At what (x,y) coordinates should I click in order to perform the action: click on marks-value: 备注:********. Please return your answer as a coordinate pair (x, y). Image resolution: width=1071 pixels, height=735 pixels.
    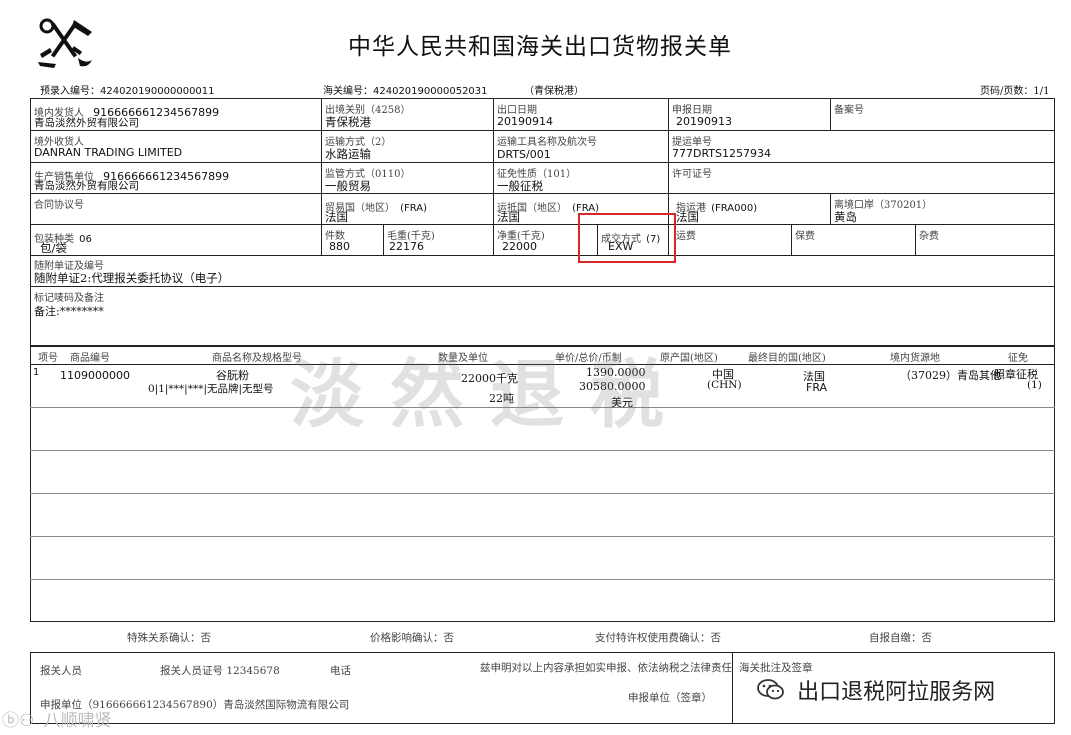
    Looking at the image, I should click on (69, 311).